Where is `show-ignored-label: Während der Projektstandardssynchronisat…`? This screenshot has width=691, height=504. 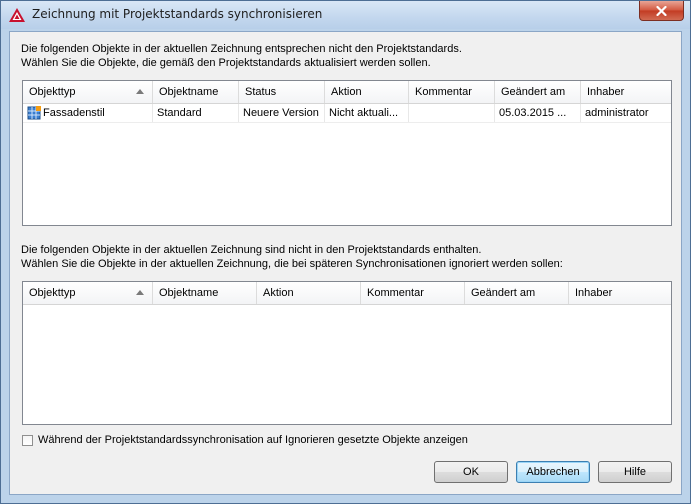 show-ignored-label: Während der Projektstandardssynchronisat… is located at coordinates (253, 440).